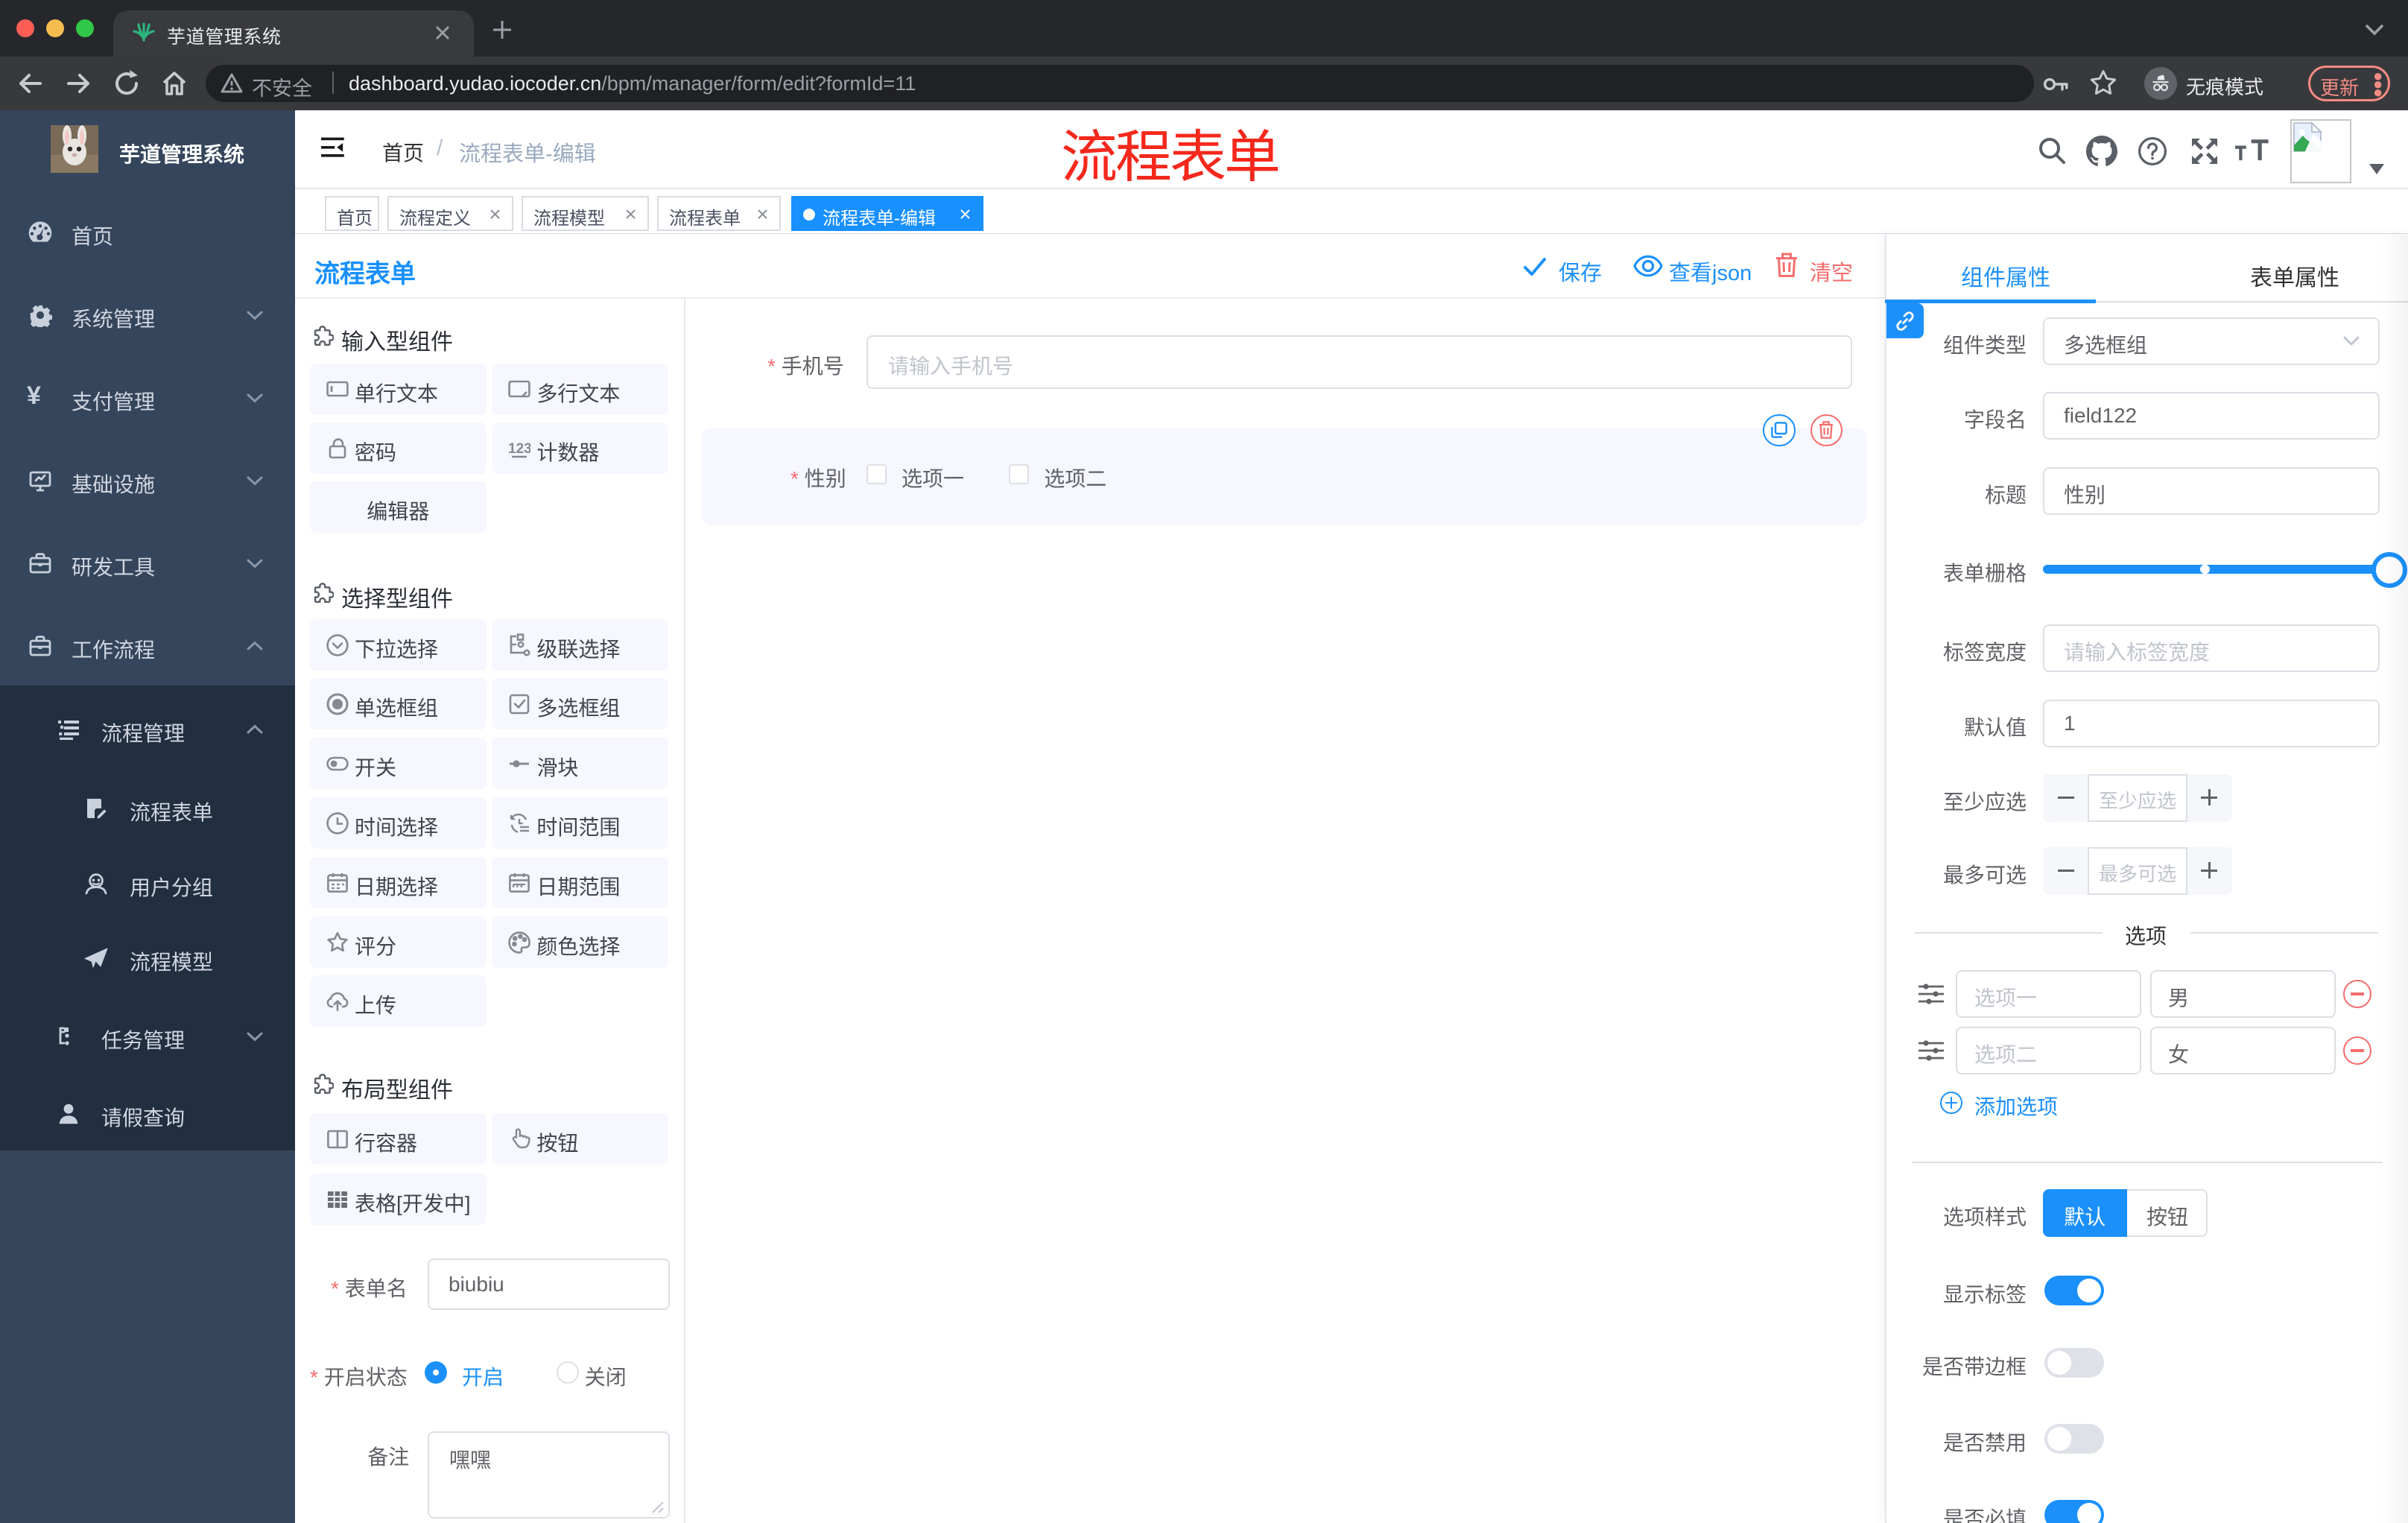 This screenshot has height=1523, width=2408. I want to click on svg-text: 123, so click(519, 449).